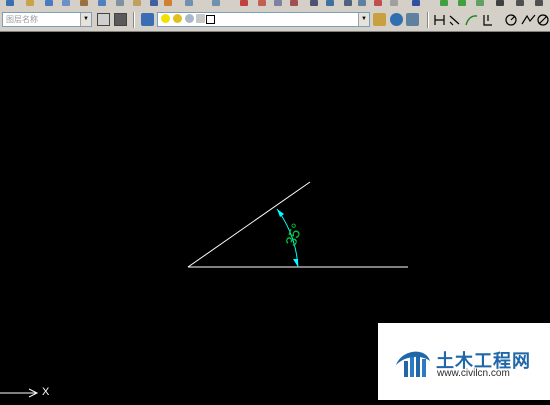 This screenshot has width=550, height=405. What do you see at coordinates (216, 3) in the screenshot?
I see `redo-icon` at bounding box center [216, 3].